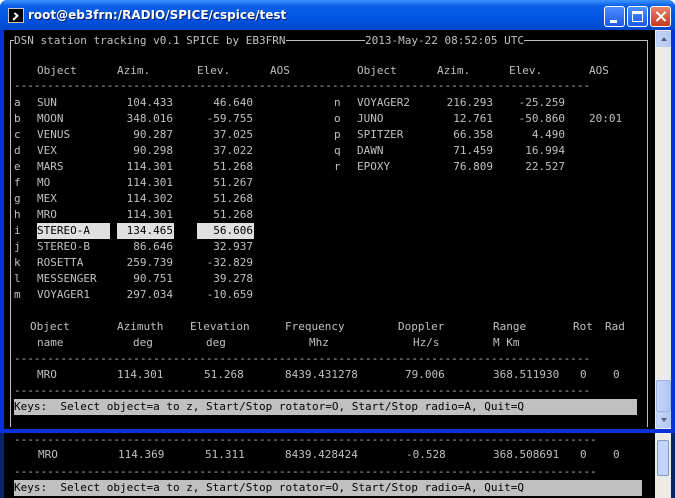 This screenshot has width=675, height=498. What do you see at coordinates (229, 118) in the screenshot?
I see `object-elevation: -59.755` at bounding box center [229, 118].